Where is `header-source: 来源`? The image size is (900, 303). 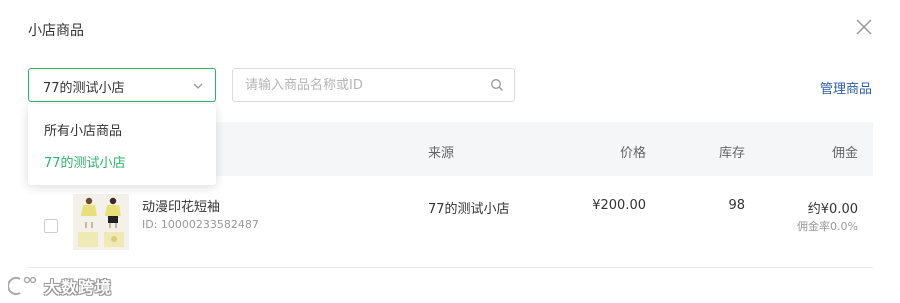 header-source: 来源 is located at coordinates (441, 153).